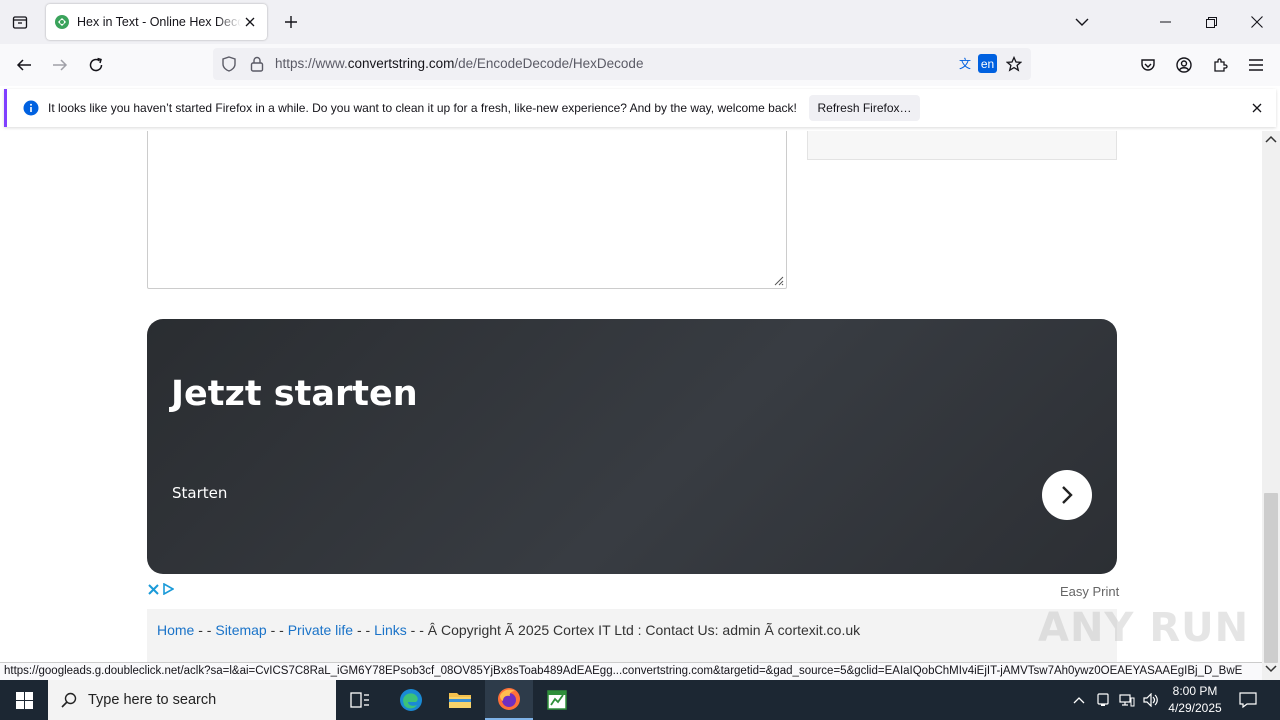  I want to click on ad-advertiser-name: Easy Print, so click(1089, 591).